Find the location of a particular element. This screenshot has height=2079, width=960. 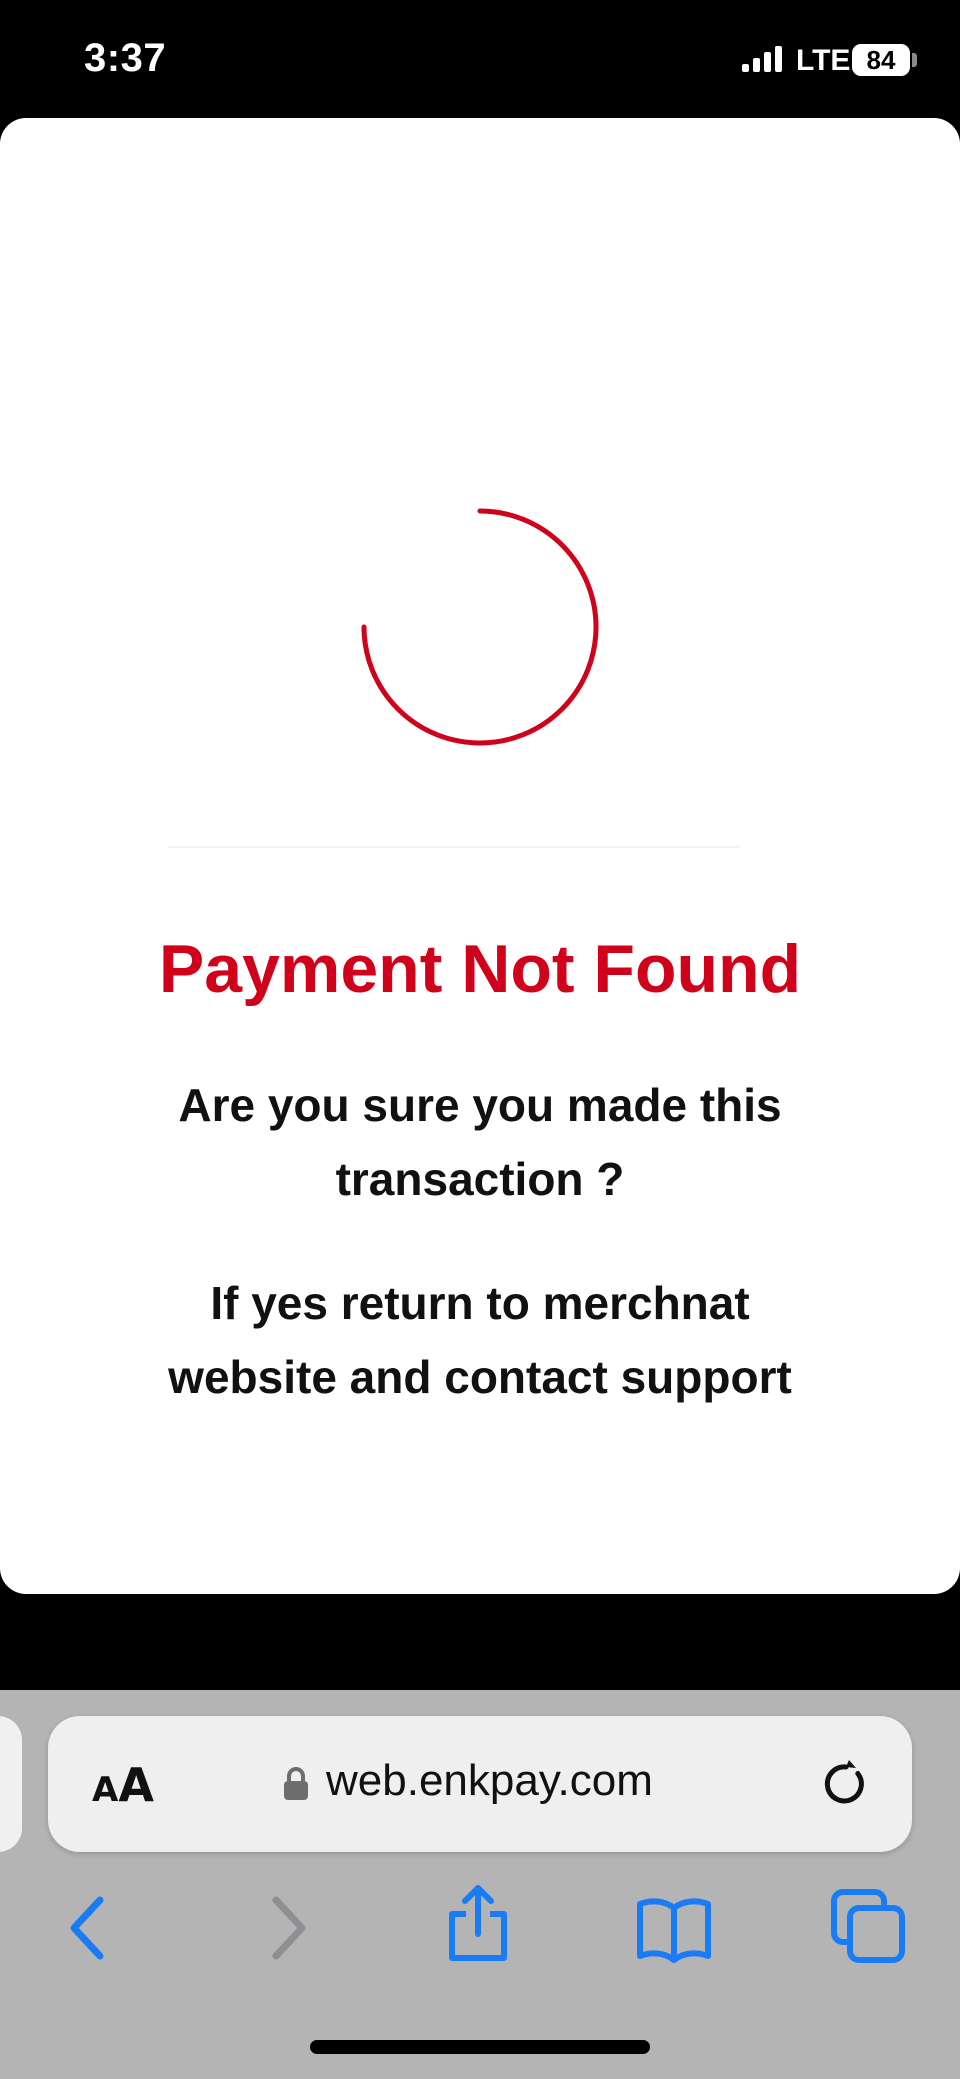

reader-small-glyph: A is located at coordinates (105, 1790).